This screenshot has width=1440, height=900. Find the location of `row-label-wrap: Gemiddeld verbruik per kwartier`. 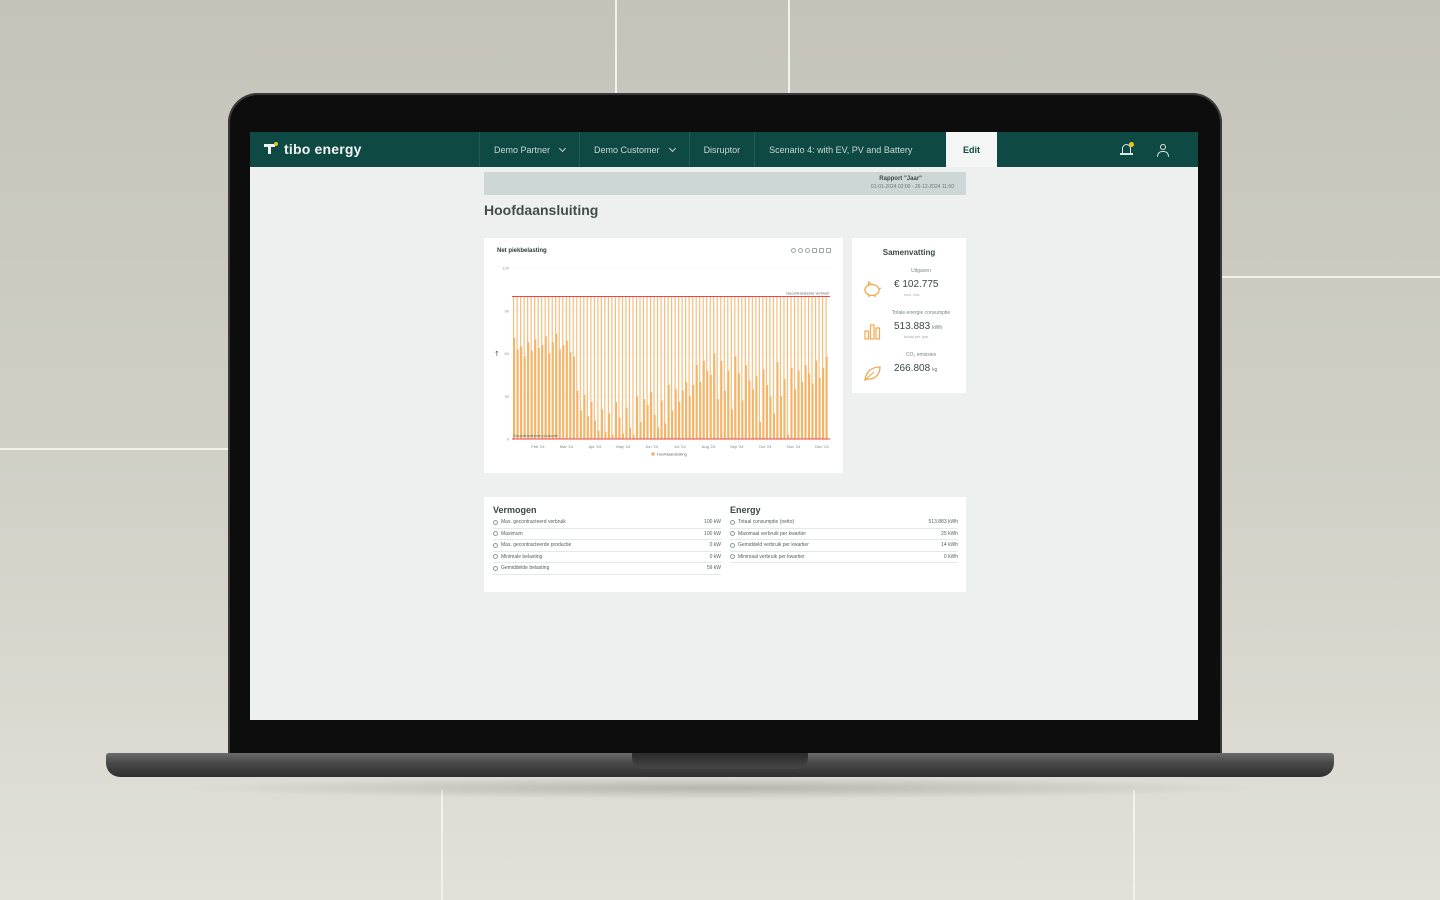

row-label-wrap: Gemiddeld verbruik per kwartier is located at coordinates (769, 545).